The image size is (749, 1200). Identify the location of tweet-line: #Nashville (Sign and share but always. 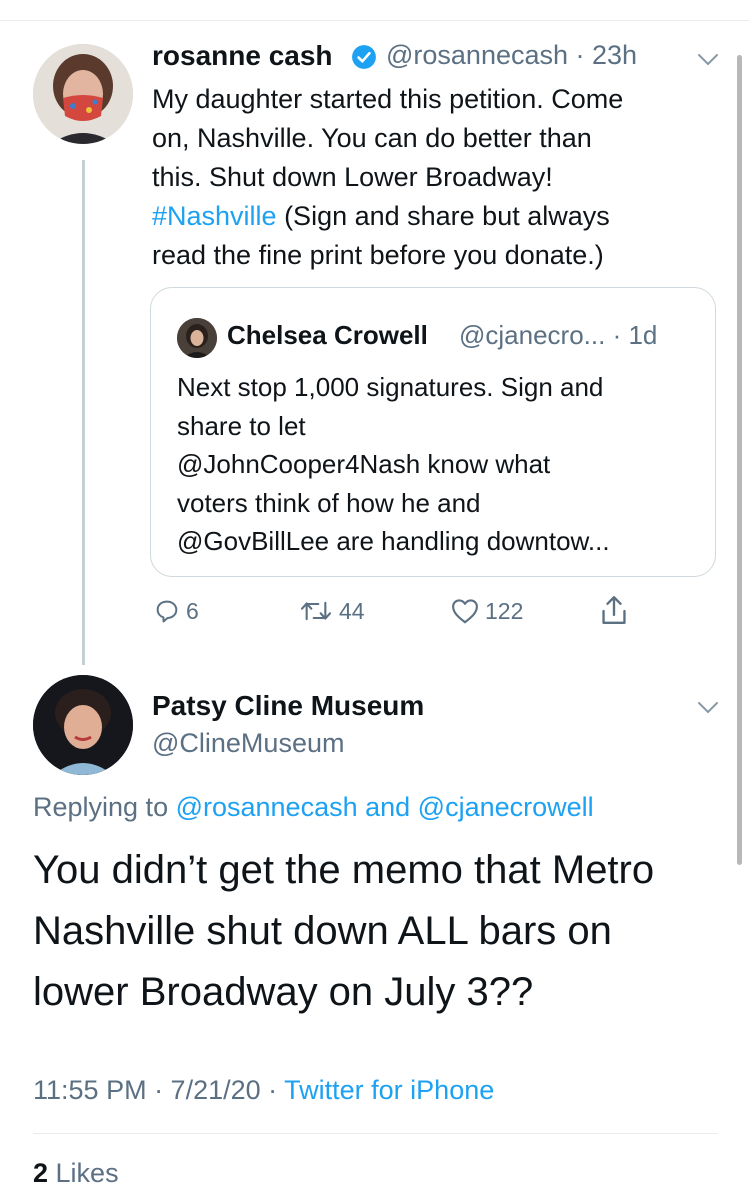
(381, 216).